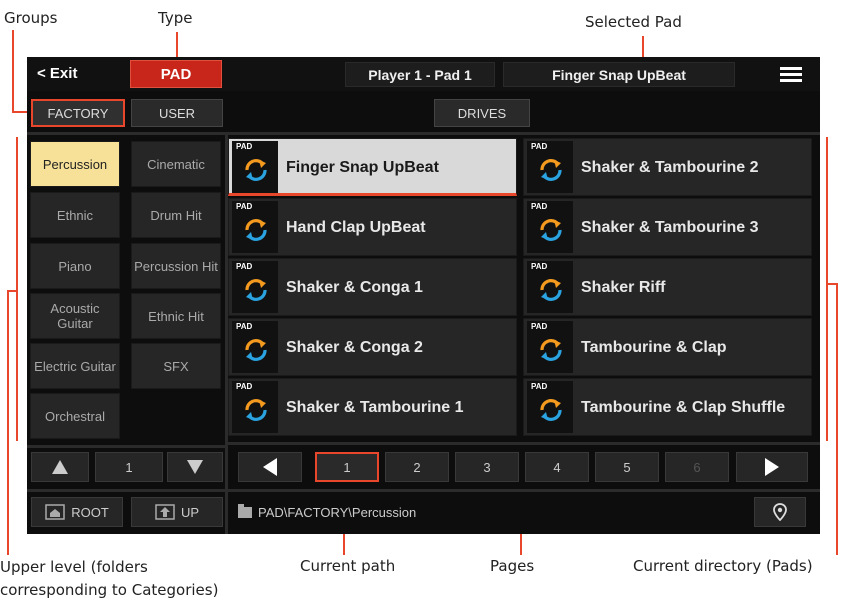  I want to click on callout-upper-level-line2: corresponding to Categories), so click(109, 590).